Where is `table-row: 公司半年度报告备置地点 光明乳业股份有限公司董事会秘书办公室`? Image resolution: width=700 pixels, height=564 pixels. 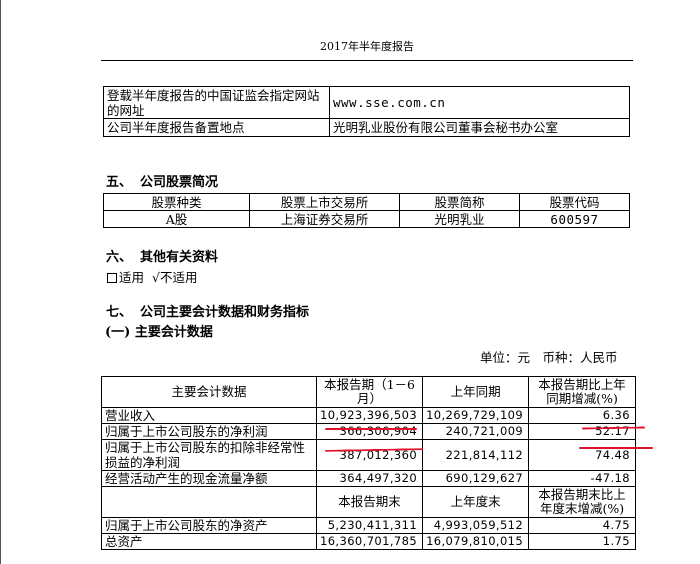 table-row: 公司半年度报告备置地点 光明乳业股份有限公司董事会秘书办公室 is located at coordinates (366, 127).